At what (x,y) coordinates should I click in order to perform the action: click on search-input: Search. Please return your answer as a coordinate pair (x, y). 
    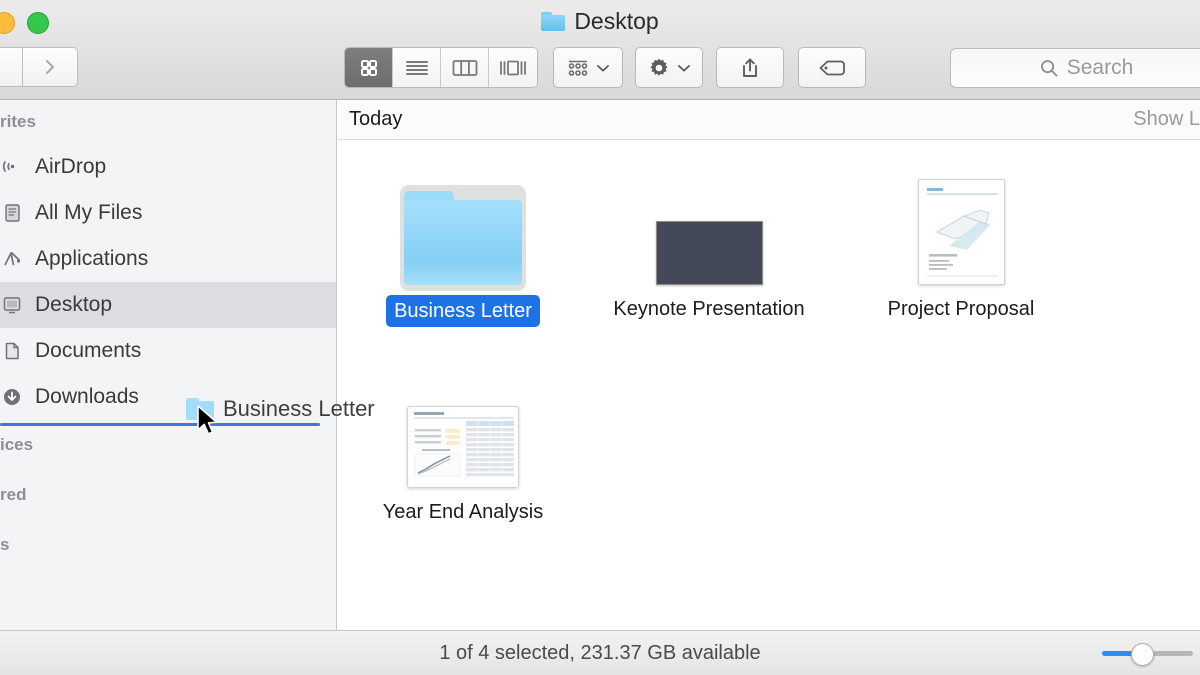
    Looking at the image, I should click on (1100, 68).